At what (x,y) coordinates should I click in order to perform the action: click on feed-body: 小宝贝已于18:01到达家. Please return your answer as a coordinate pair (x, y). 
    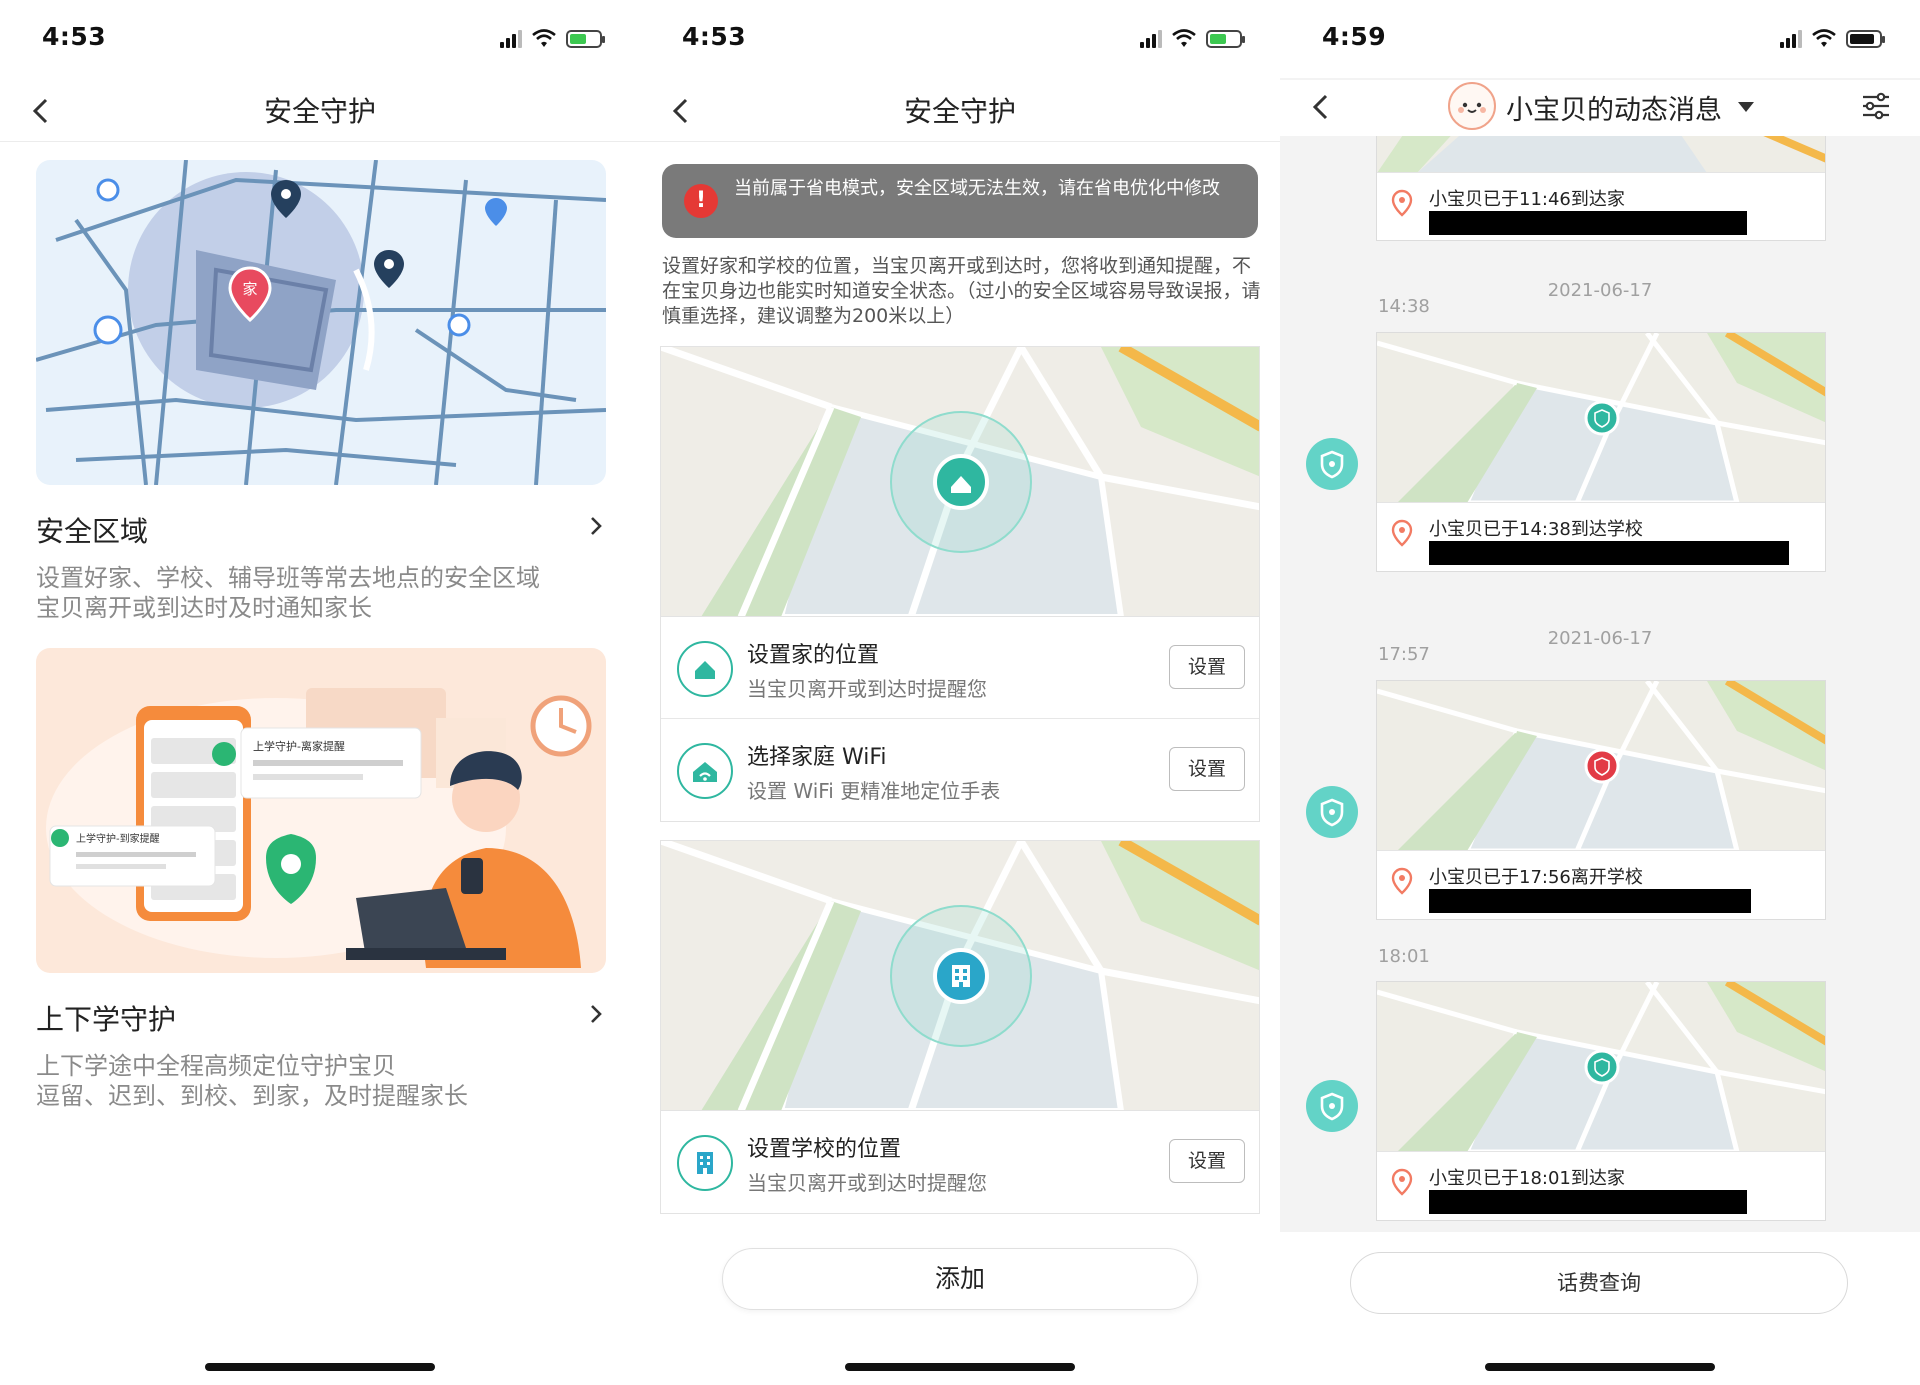
    Looking at the image, I should click on (1601, 1186).